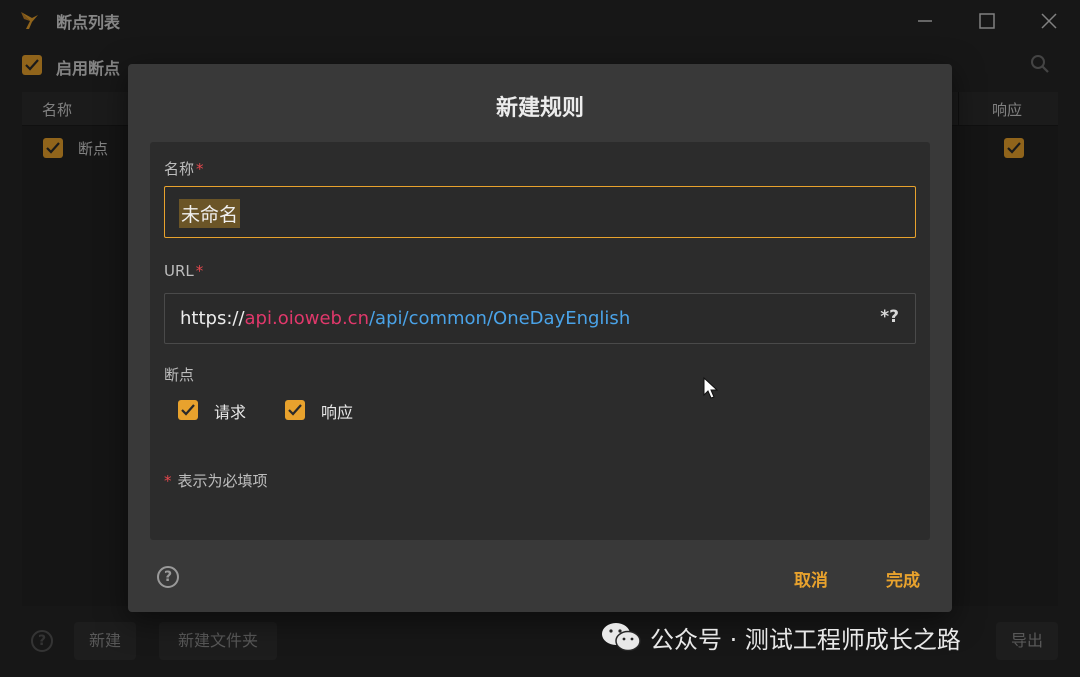  What do you see at coordinates (805, 640) in the screenshot?
I see `watermark-text: 公众号 · 测试工程师成长之路` at bounding box center [805, 640].